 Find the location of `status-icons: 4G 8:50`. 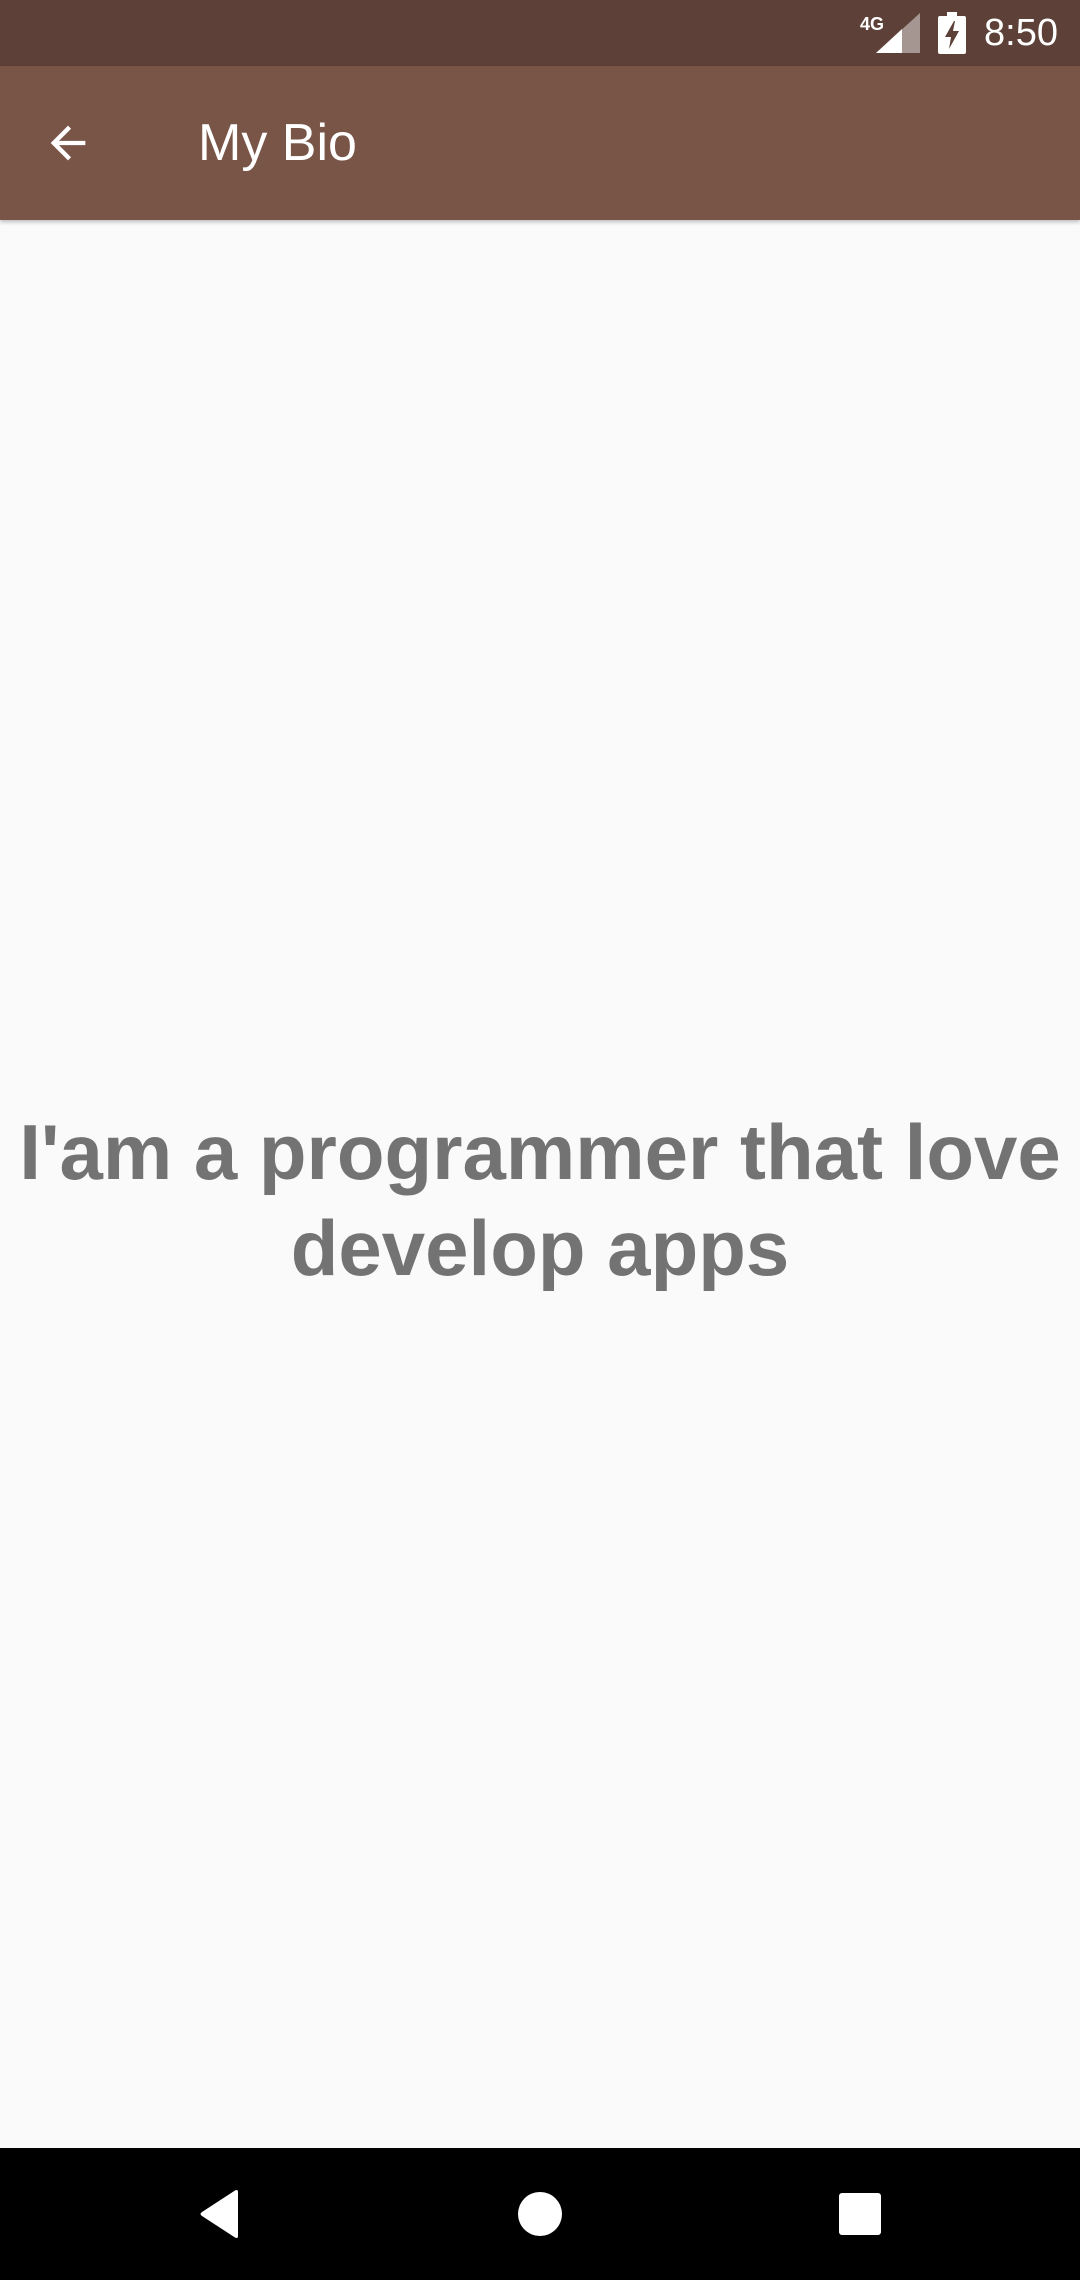

status-icons: 4G 8:50 is located at coordinates (959, 33).